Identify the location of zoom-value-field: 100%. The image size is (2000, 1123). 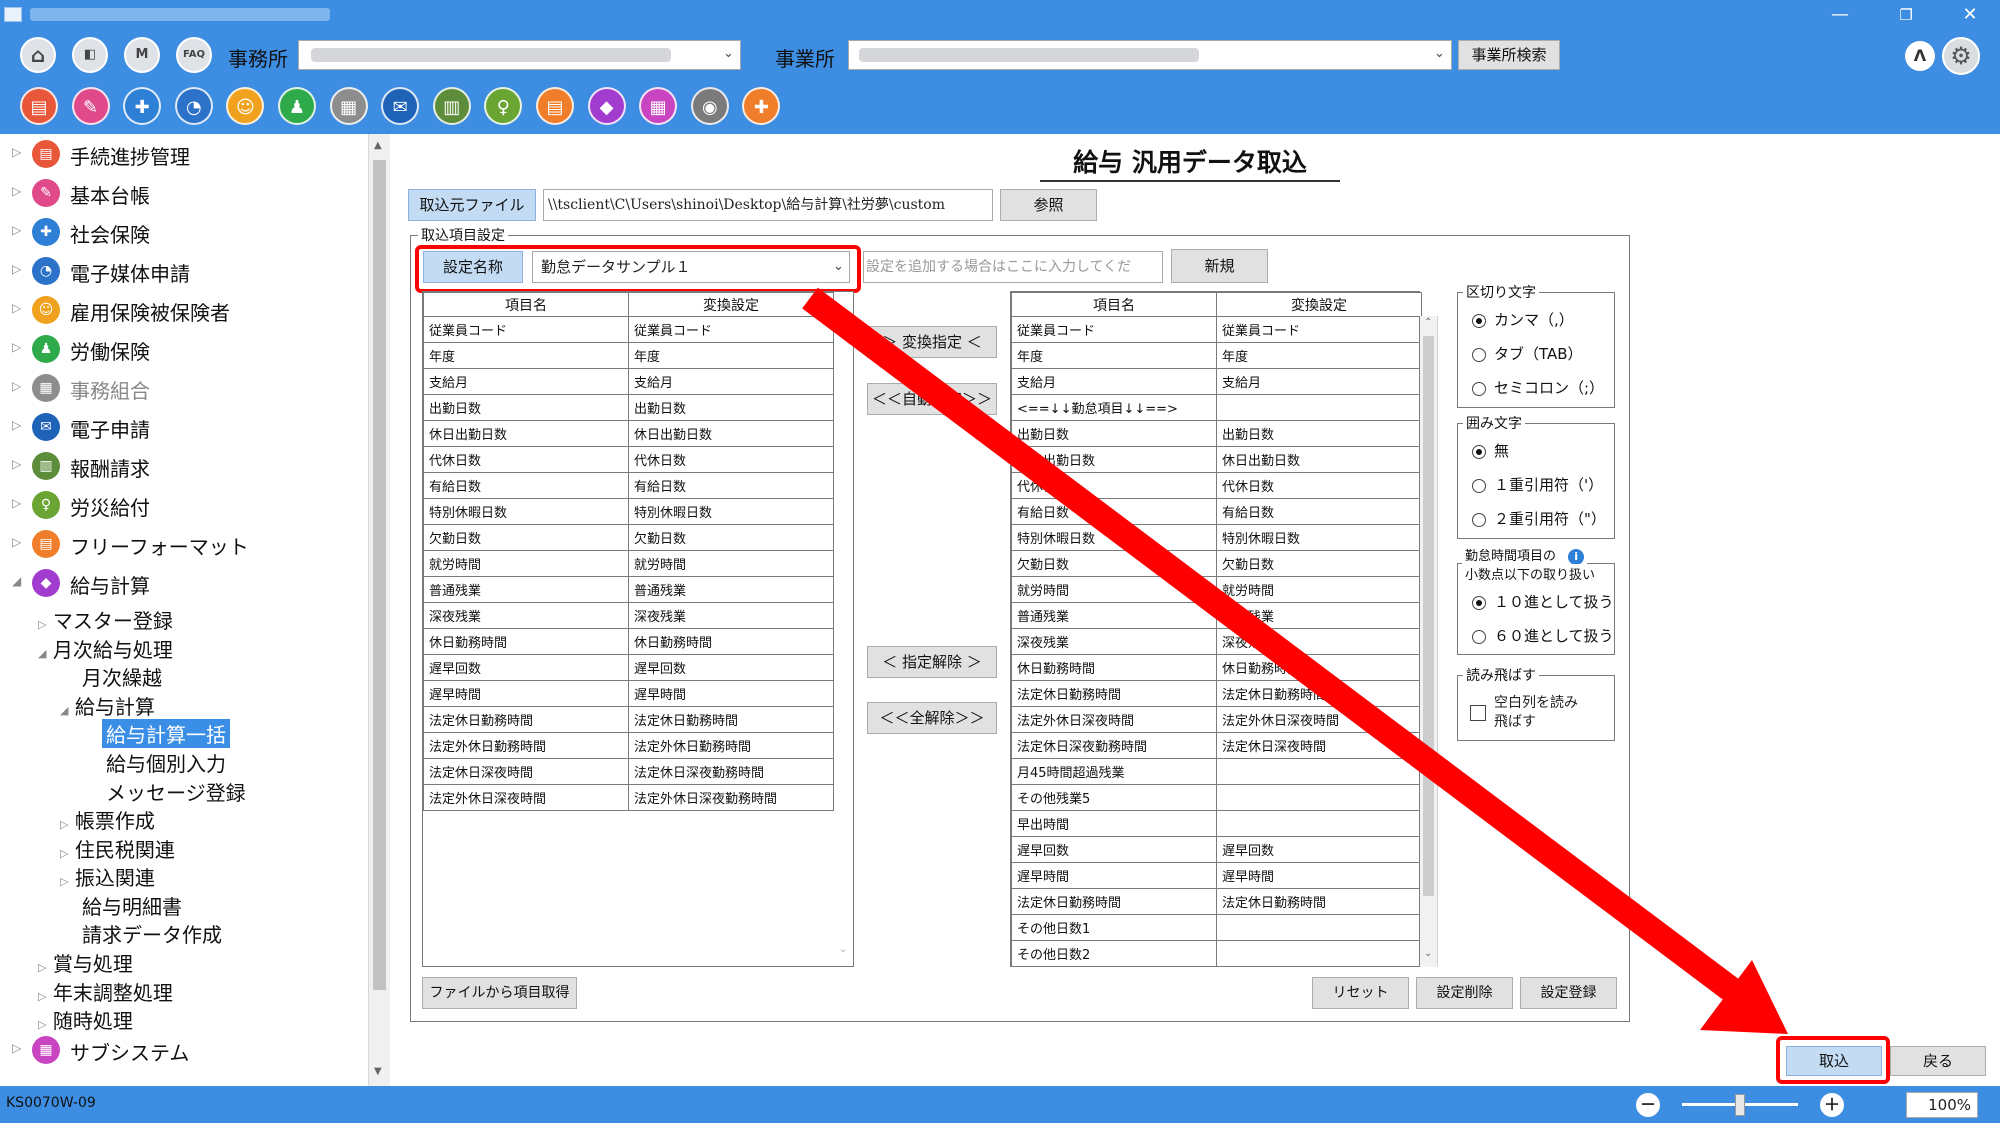
(1942, 1105).